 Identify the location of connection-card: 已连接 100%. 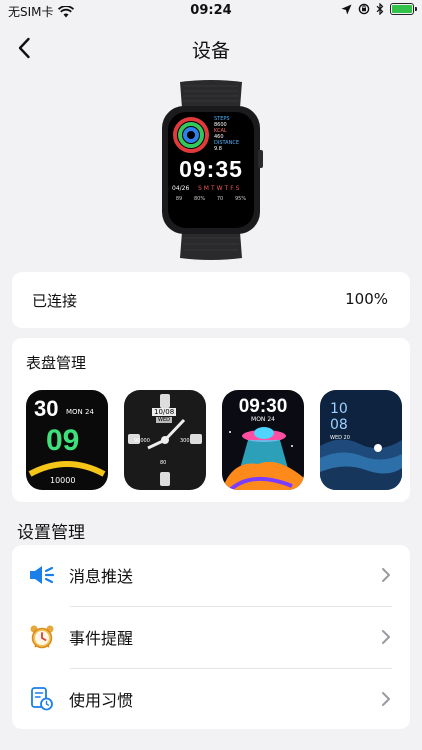
(211, 300).